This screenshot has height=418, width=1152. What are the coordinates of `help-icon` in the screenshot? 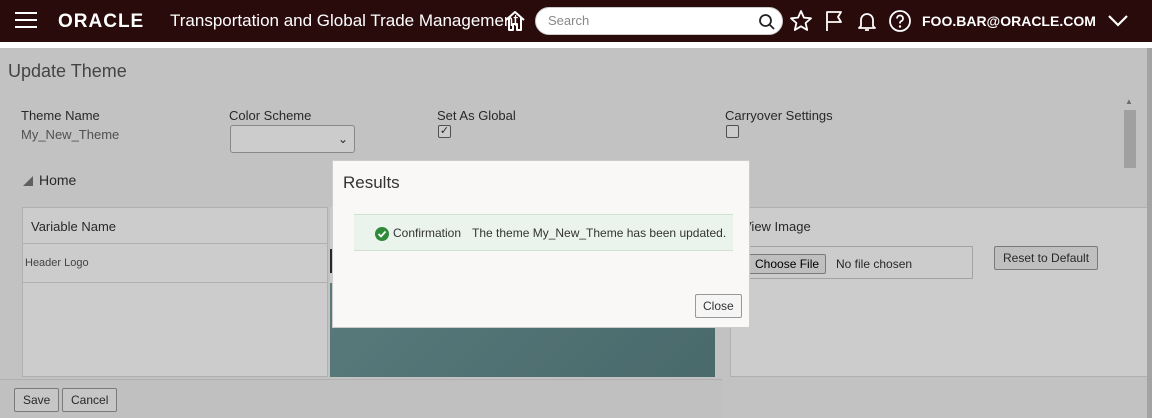 It's located at (900, 21).